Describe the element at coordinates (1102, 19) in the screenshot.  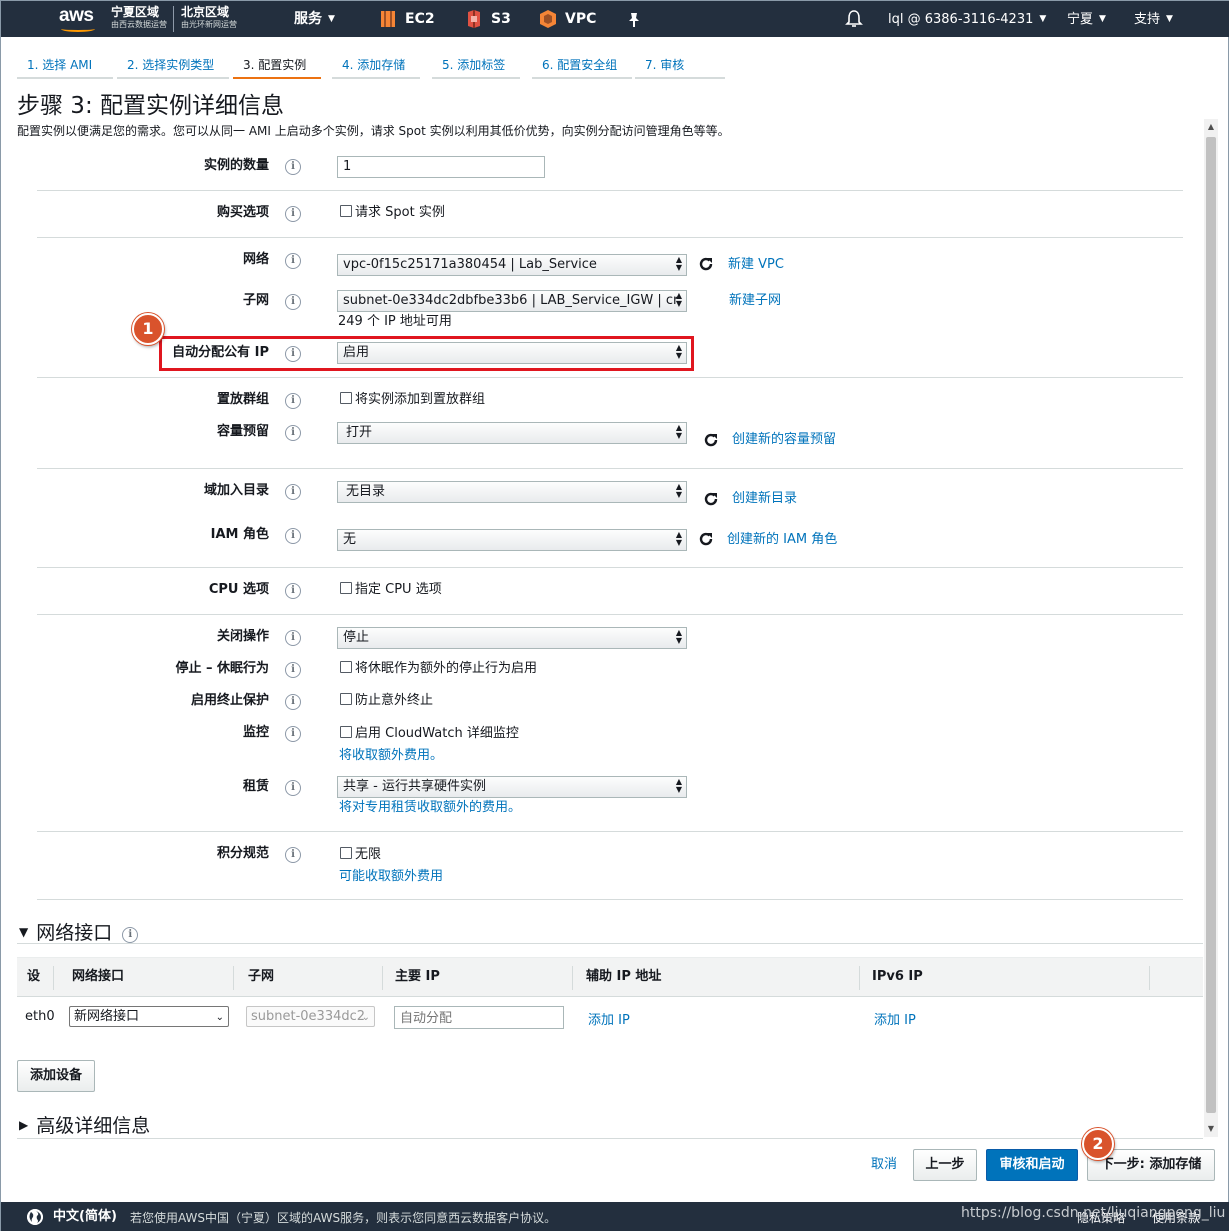
I see `chevron-down-icon: ▼` at that location.